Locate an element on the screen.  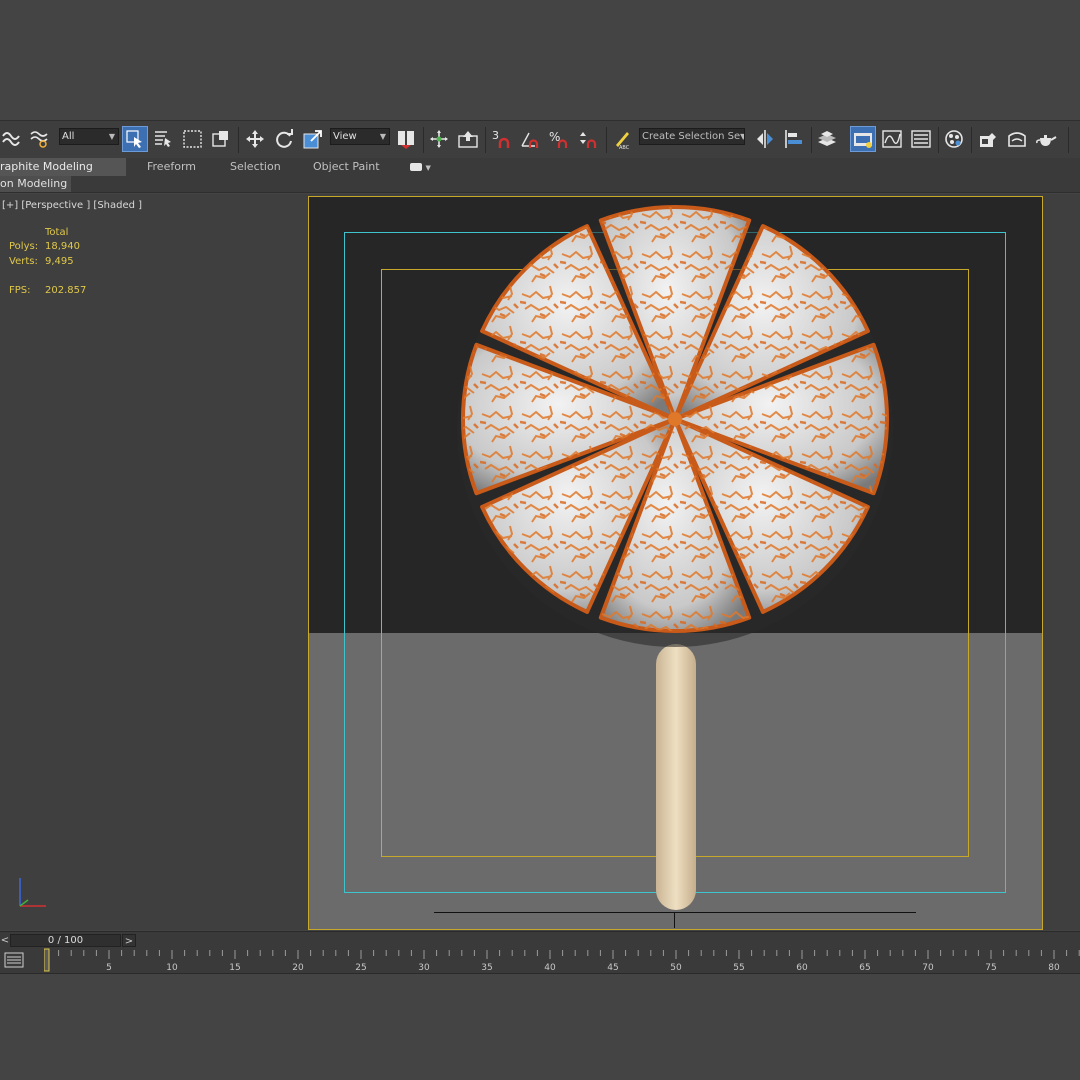
named-selection-set-dropdown: Create Selection Se▼ is located at coordinates (692, 136).